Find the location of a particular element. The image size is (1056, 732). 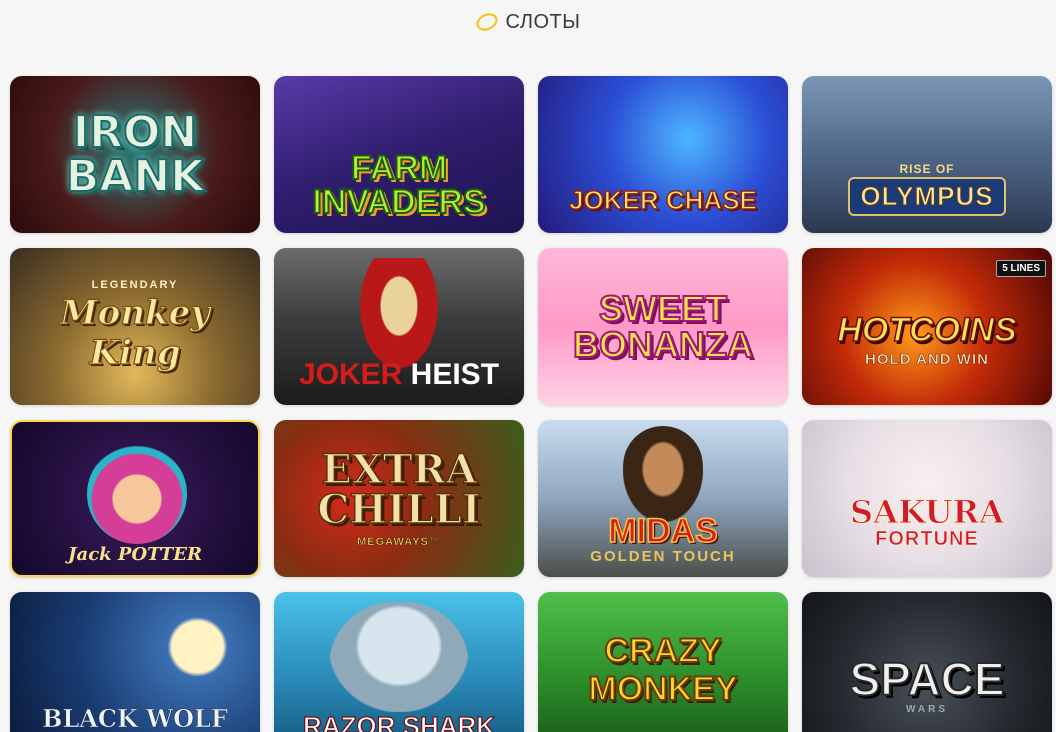

game-tile-joker-chase: JOKER CHASE is located at coordinates (663, 154).